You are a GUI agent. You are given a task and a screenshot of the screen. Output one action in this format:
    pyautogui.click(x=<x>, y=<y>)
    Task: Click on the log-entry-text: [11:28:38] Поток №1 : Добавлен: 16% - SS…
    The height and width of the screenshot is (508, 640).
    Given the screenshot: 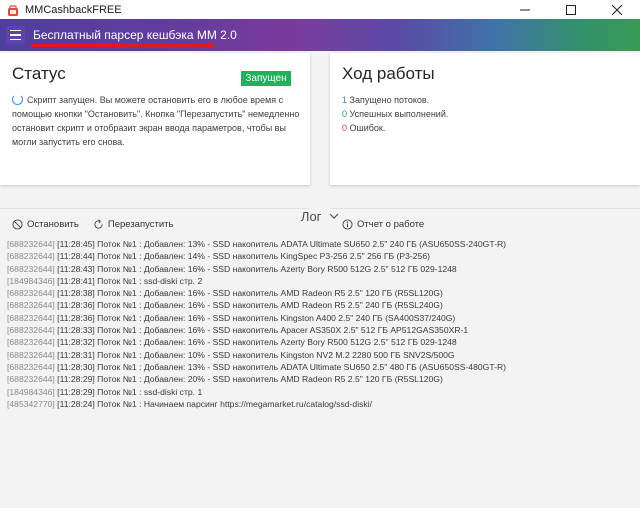 What is the action you would take?
    pyautogui.click(x=248, y=293)
    